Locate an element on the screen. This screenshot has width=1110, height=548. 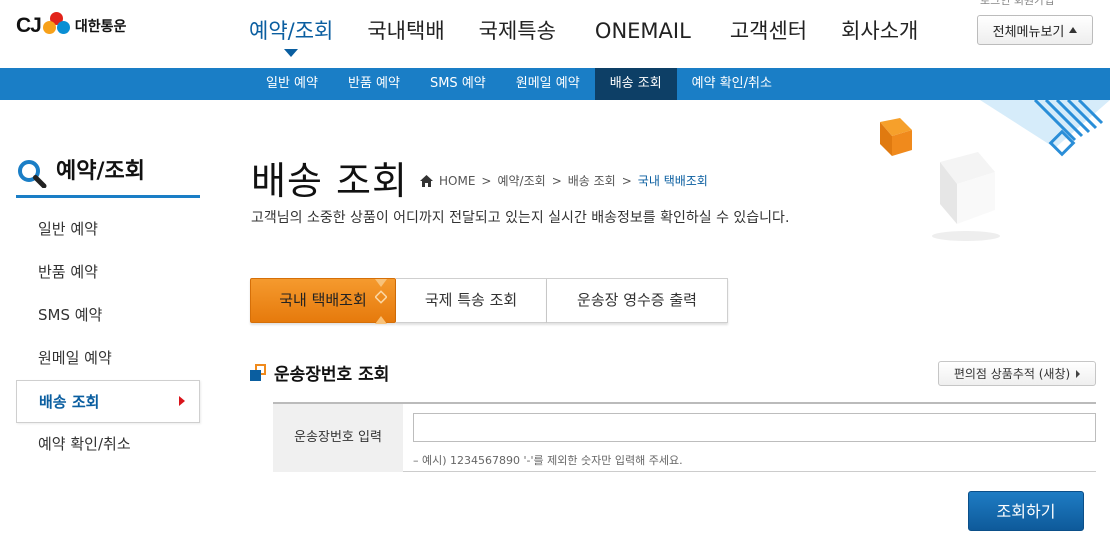
side-item-onemail: 원메일 예약 is located at coordinates (108, 358).